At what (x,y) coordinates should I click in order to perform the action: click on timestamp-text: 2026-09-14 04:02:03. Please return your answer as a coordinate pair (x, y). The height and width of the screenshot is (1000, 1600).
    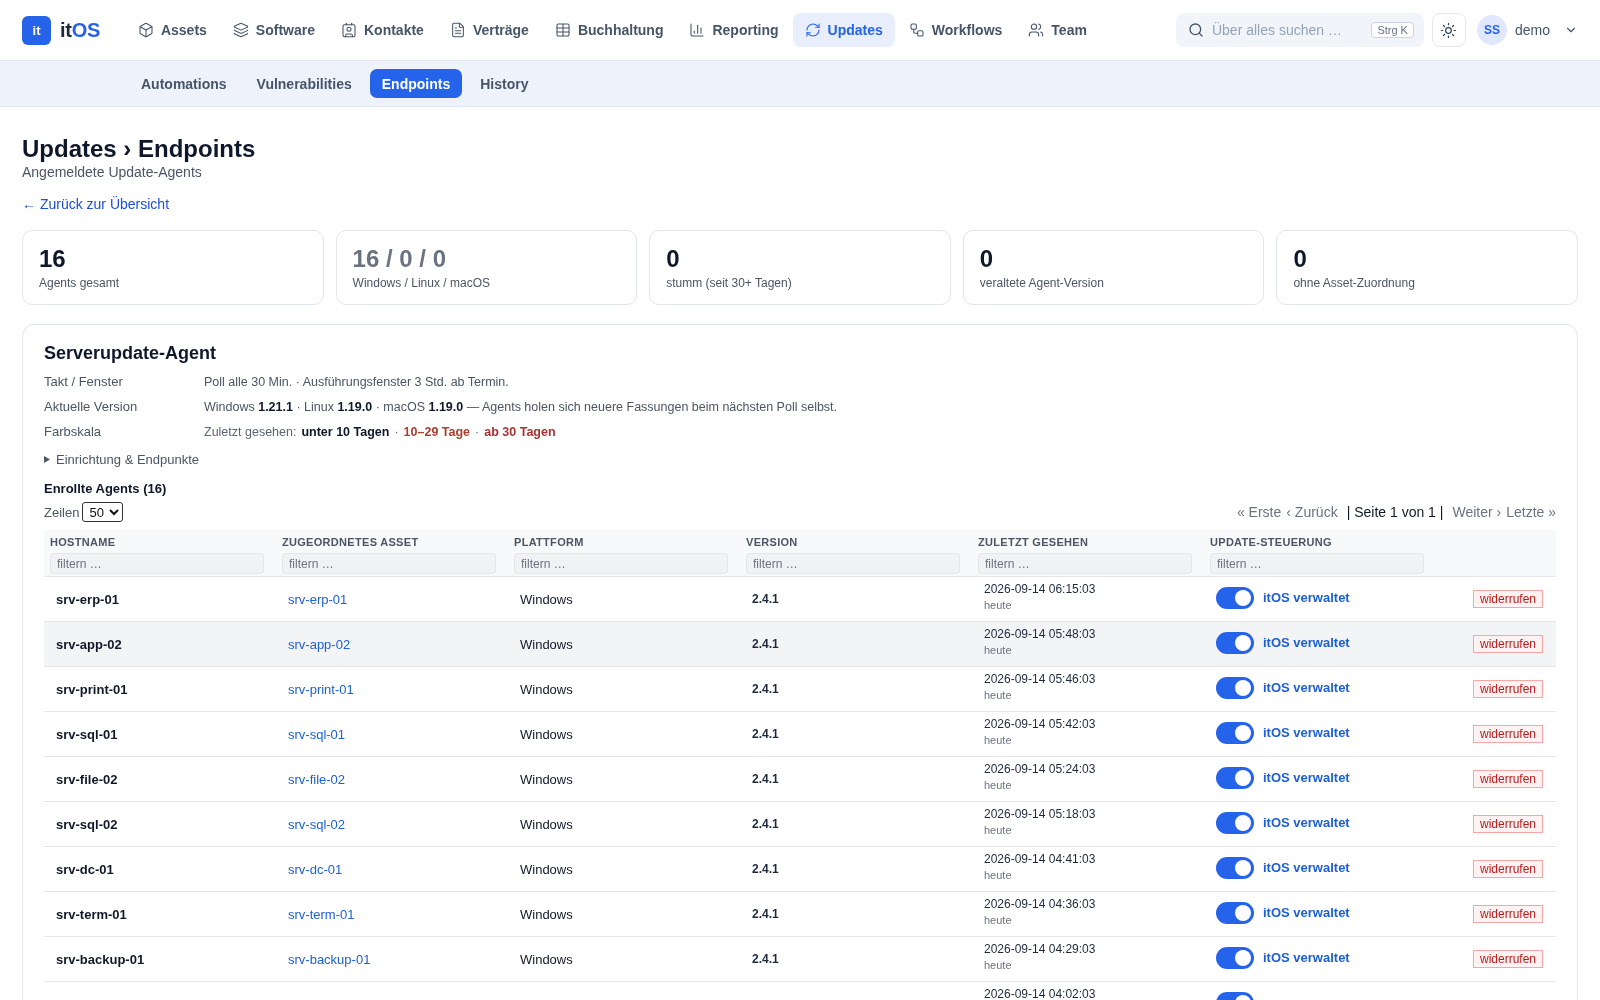
    Looking at the image, I should click on (1040, 994).